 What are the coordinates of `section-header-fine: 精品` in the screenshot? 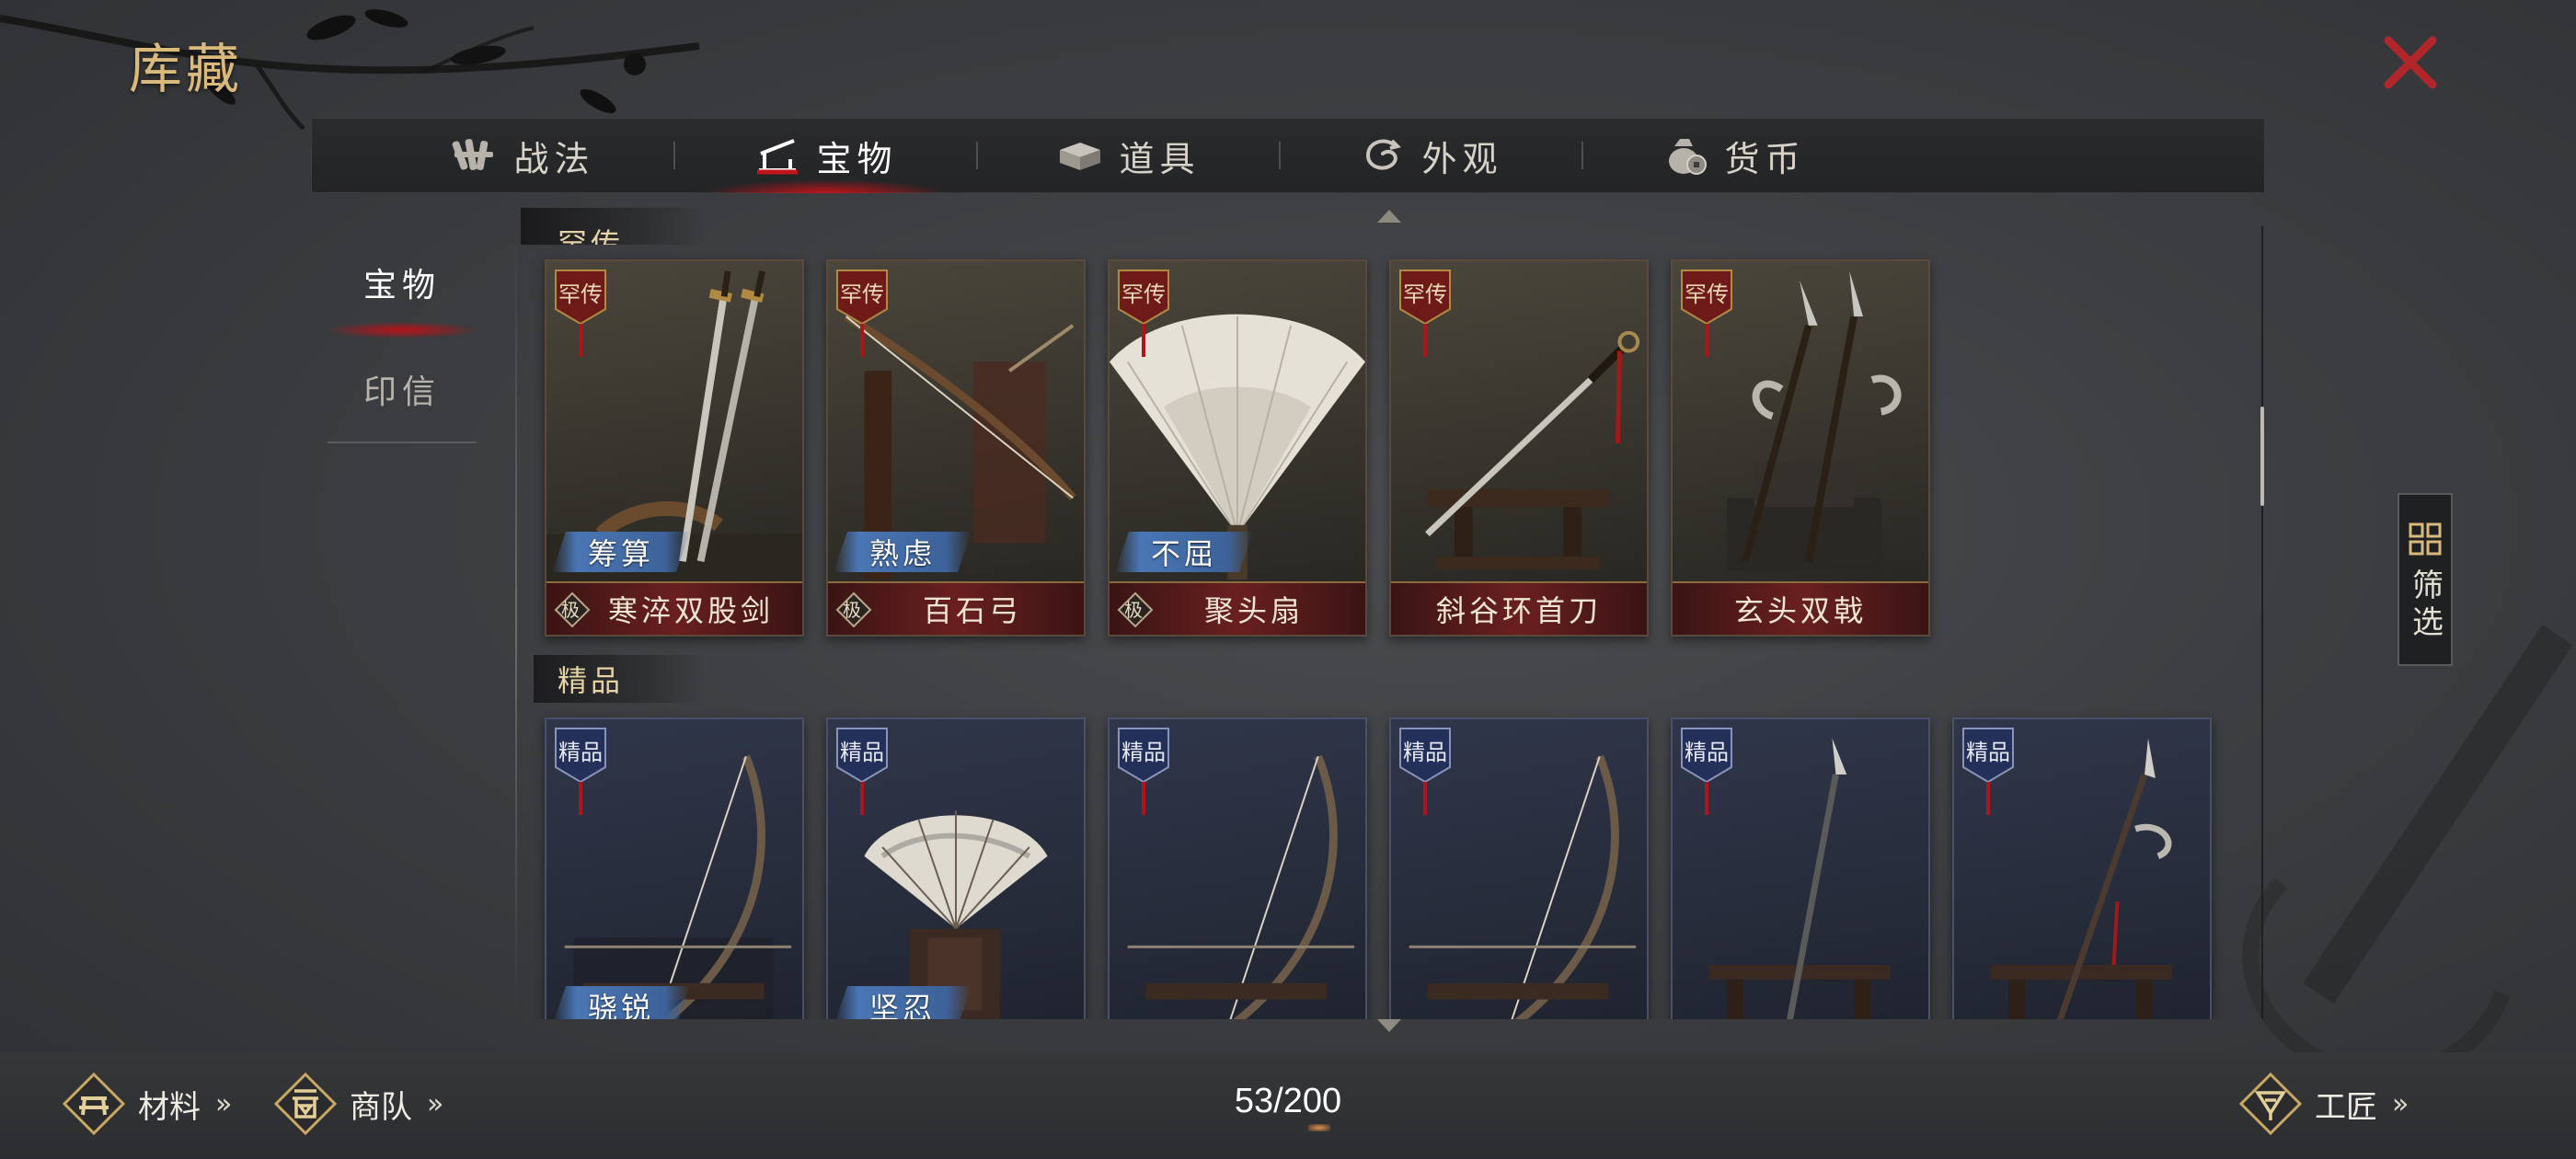 It's located at (619, 679).